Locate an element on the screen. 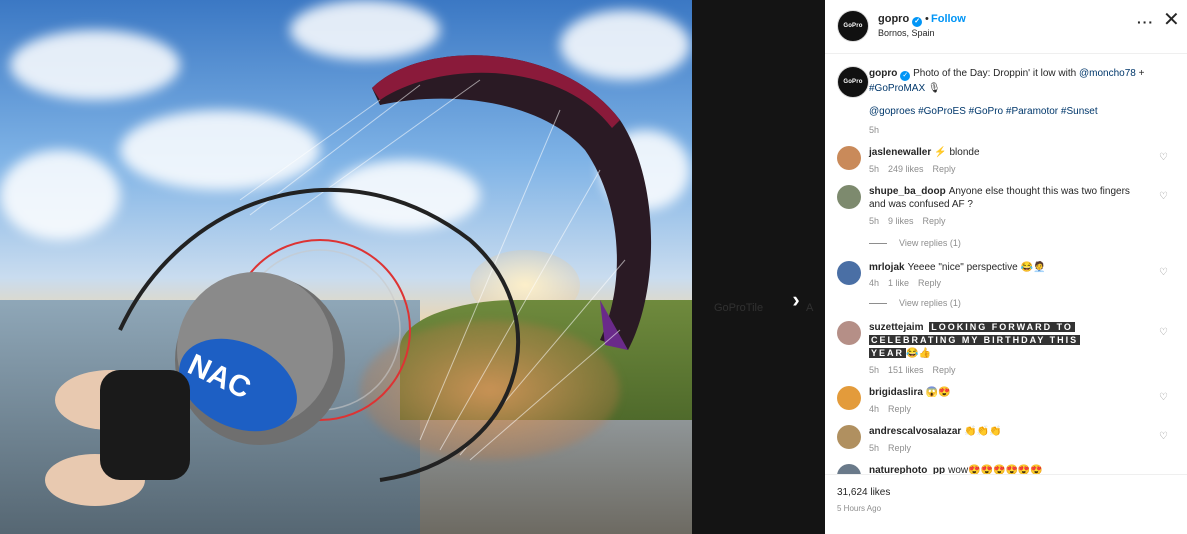 The width and height of the screenshot is (1187, 534). comment-username: shupe_ba_doop is located at coordinates (907, 191).